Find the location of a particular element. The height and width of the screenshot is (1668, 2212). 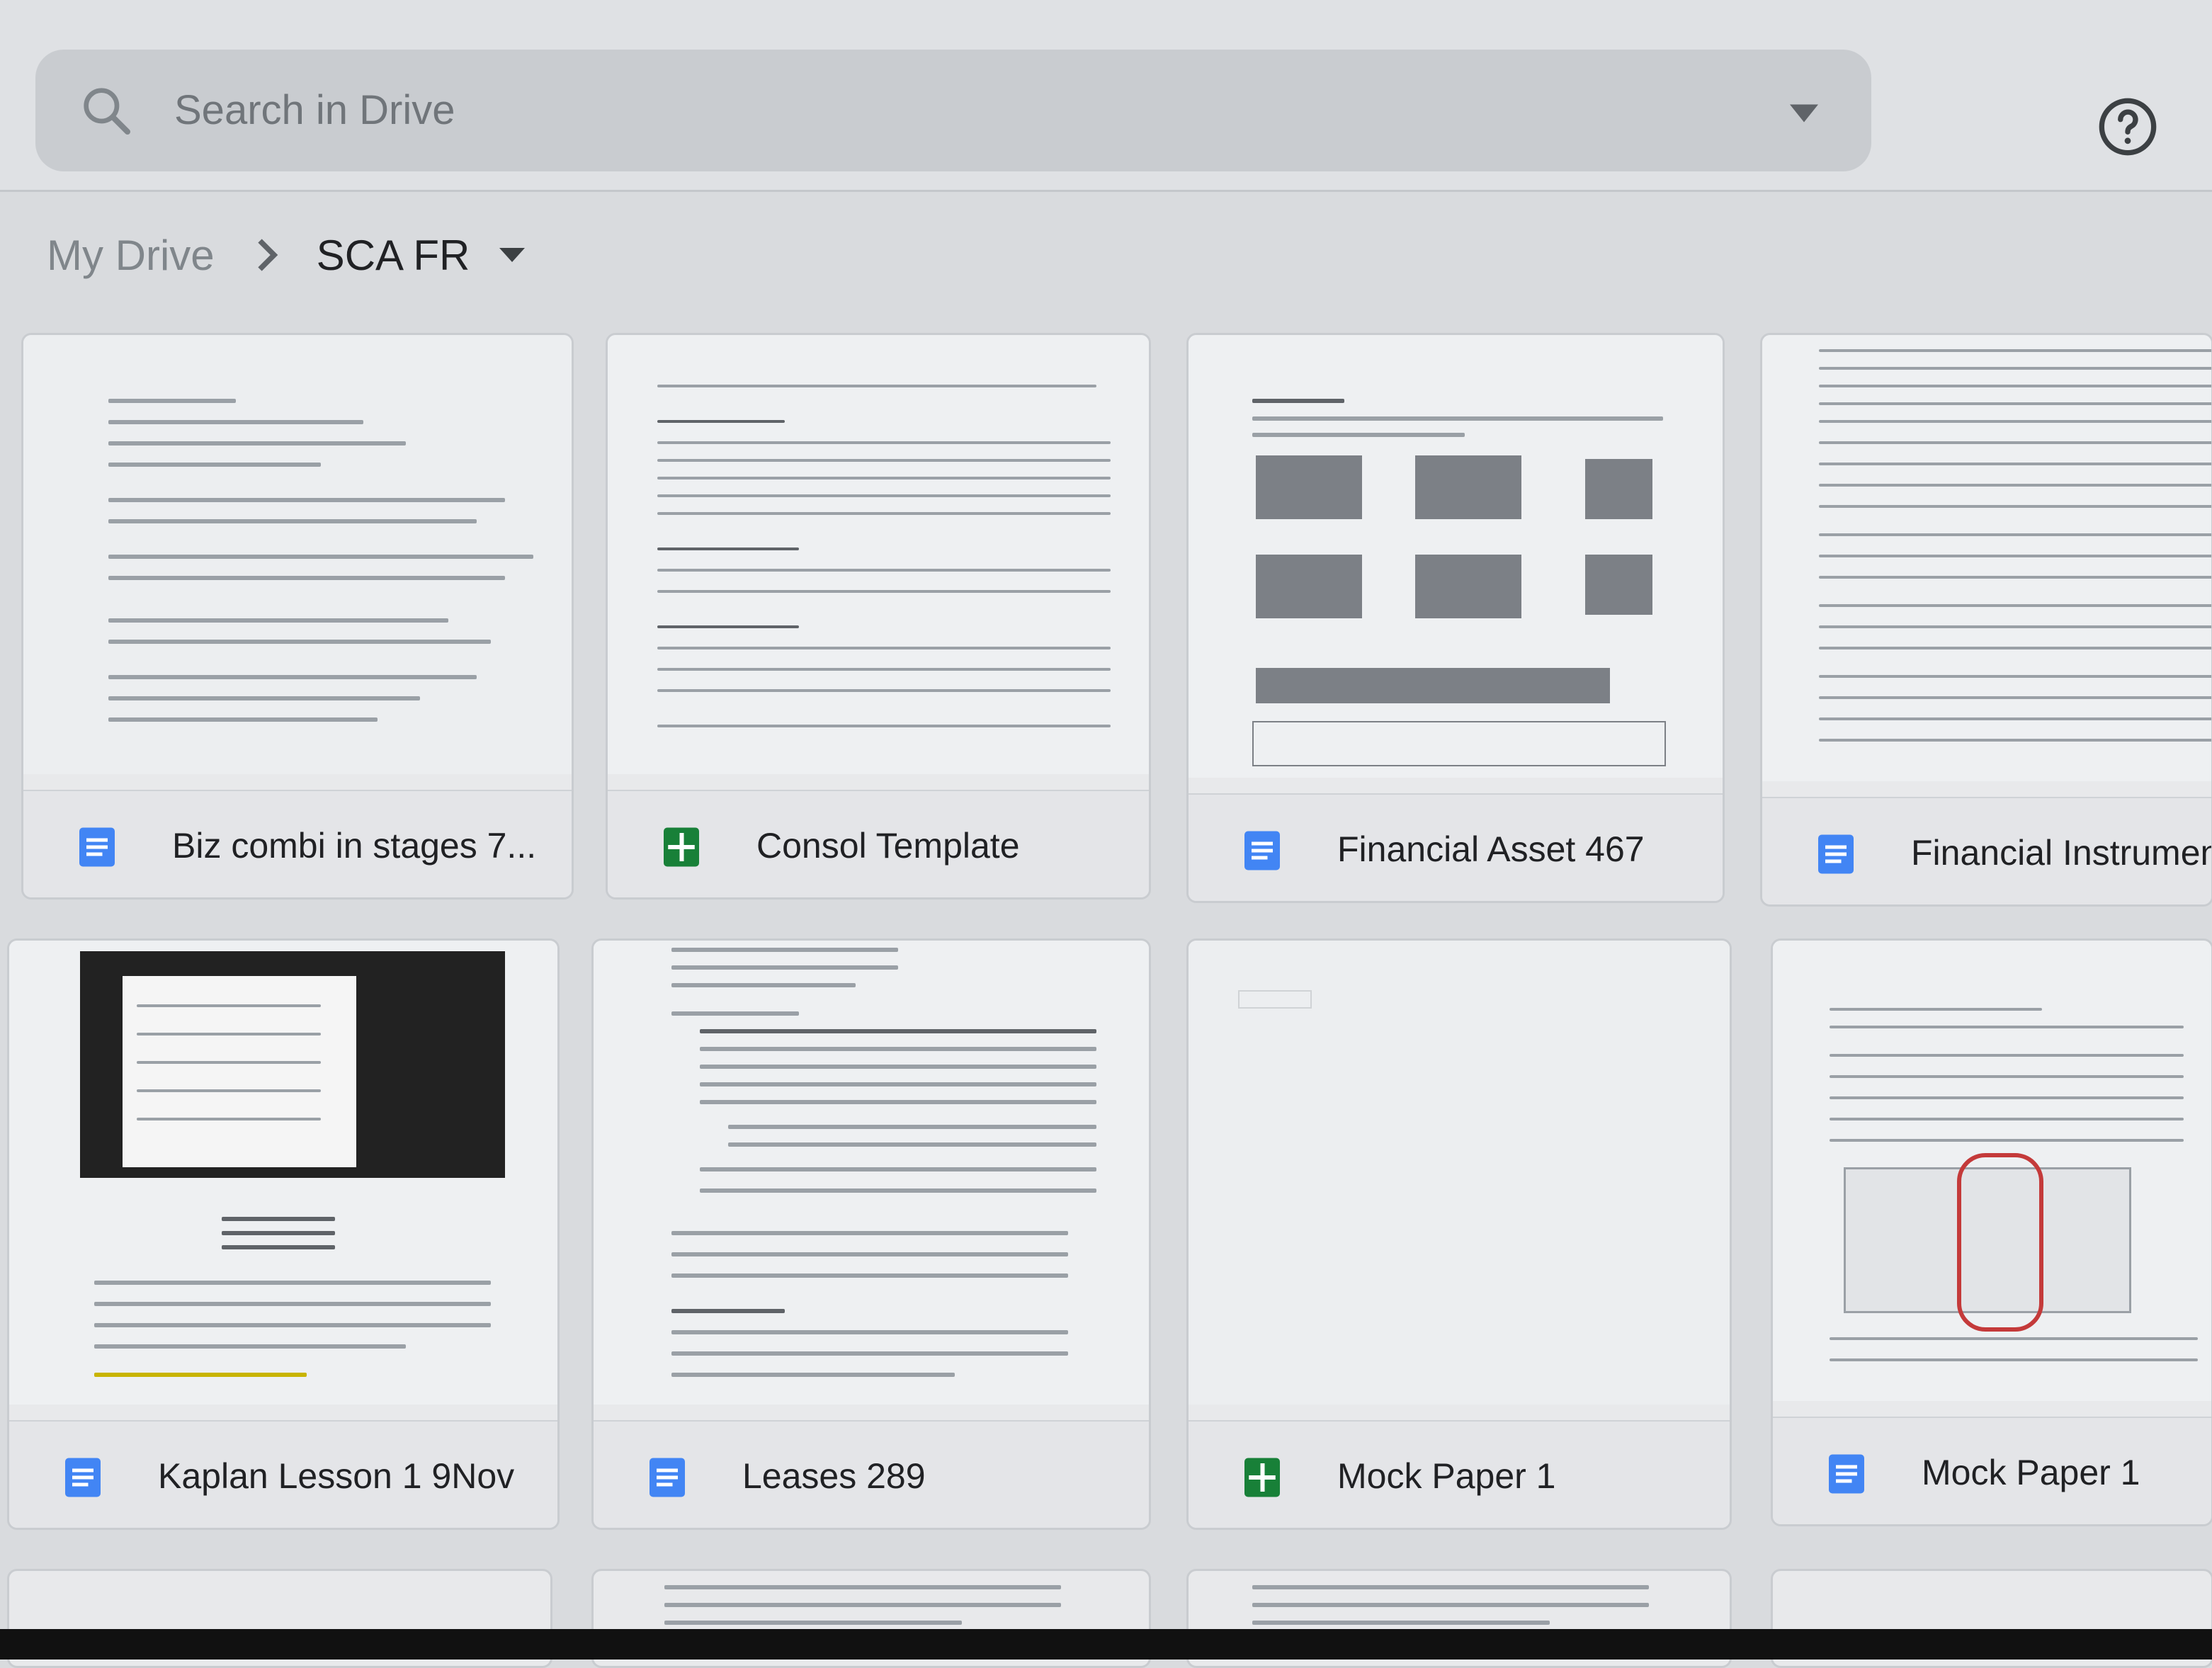

breadcrumb-current-folder: SCA FR is located at coordinates (393, 255).